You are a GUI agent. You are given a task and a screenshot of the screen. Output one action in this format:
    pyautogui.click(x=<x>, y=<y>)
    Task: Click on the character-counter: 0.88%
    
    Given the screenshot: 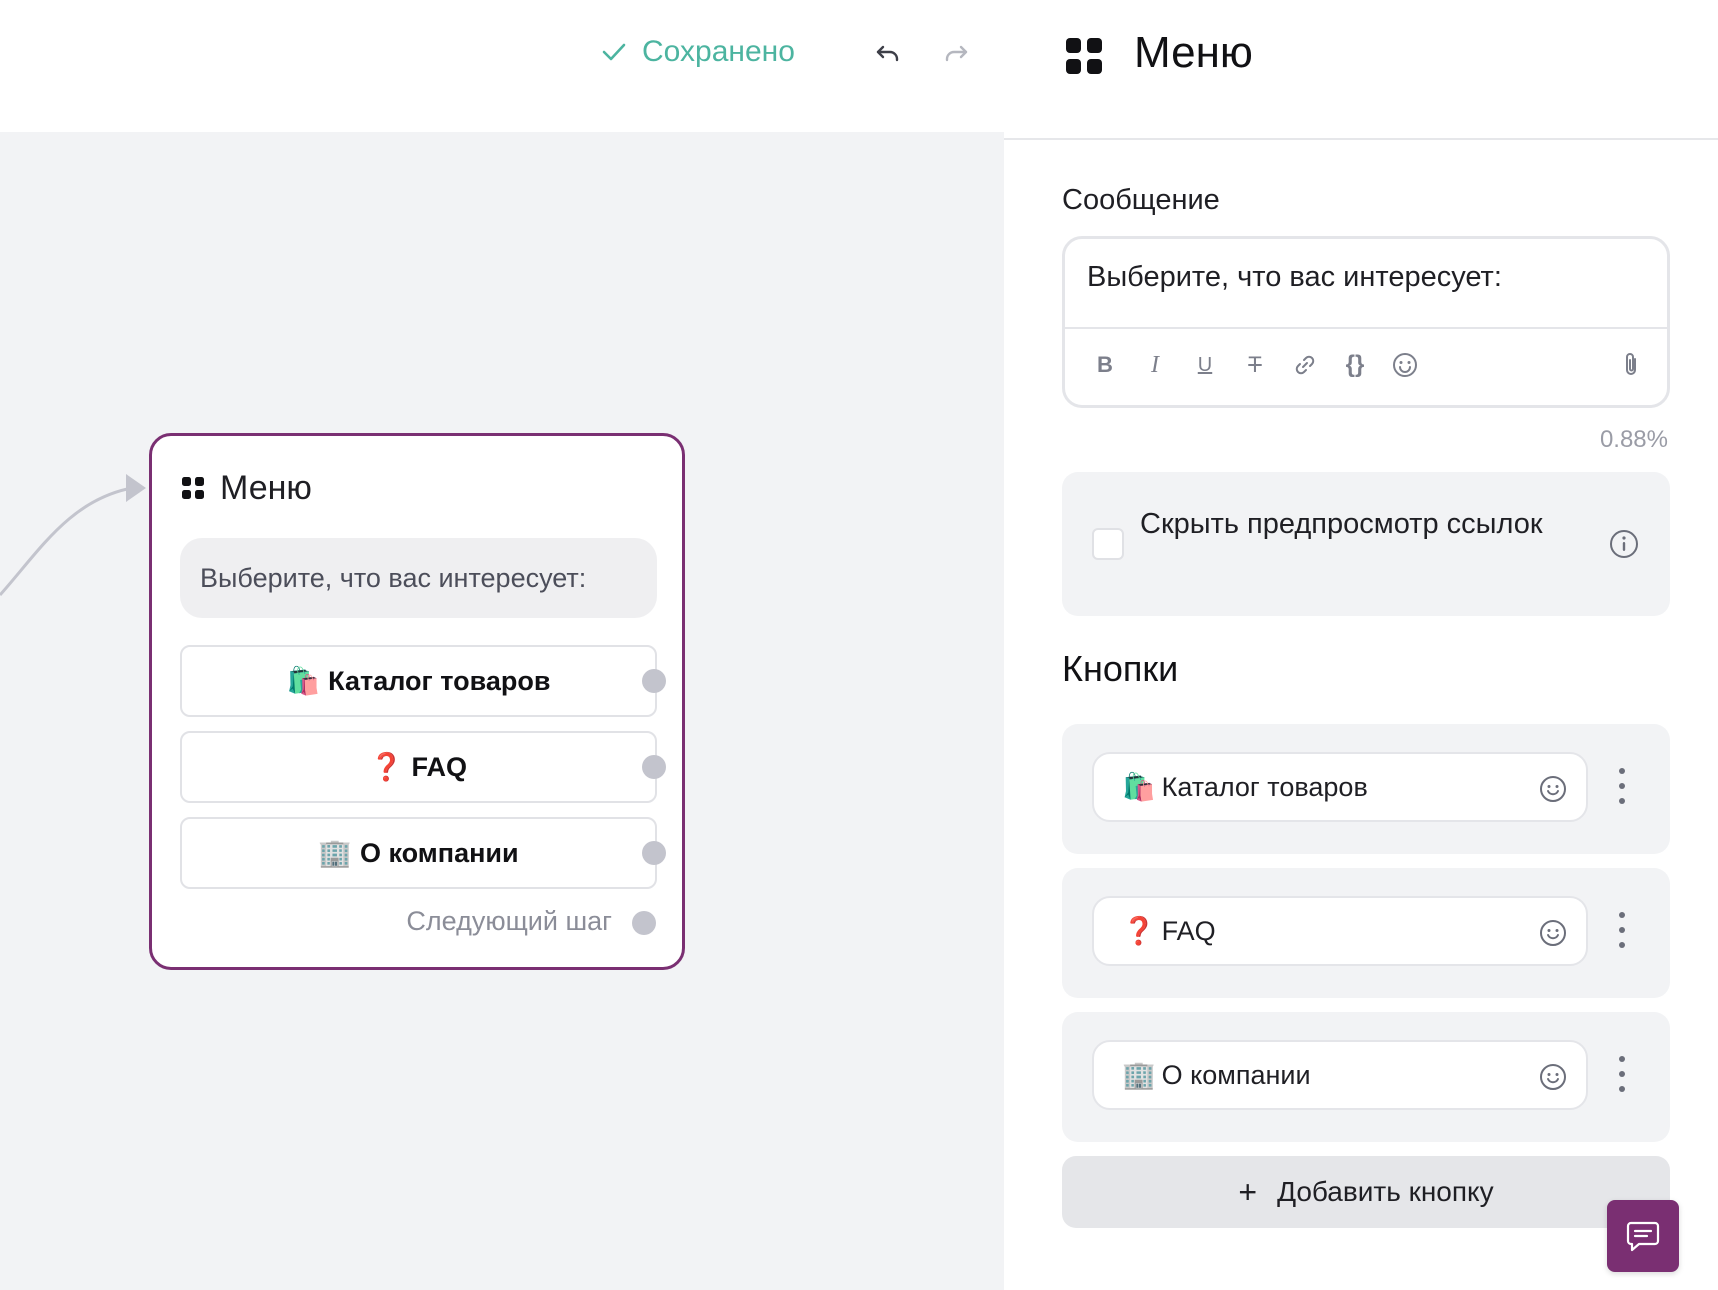 What is the action you would take?
    pyautogui.click(x=1633, y=439)
    